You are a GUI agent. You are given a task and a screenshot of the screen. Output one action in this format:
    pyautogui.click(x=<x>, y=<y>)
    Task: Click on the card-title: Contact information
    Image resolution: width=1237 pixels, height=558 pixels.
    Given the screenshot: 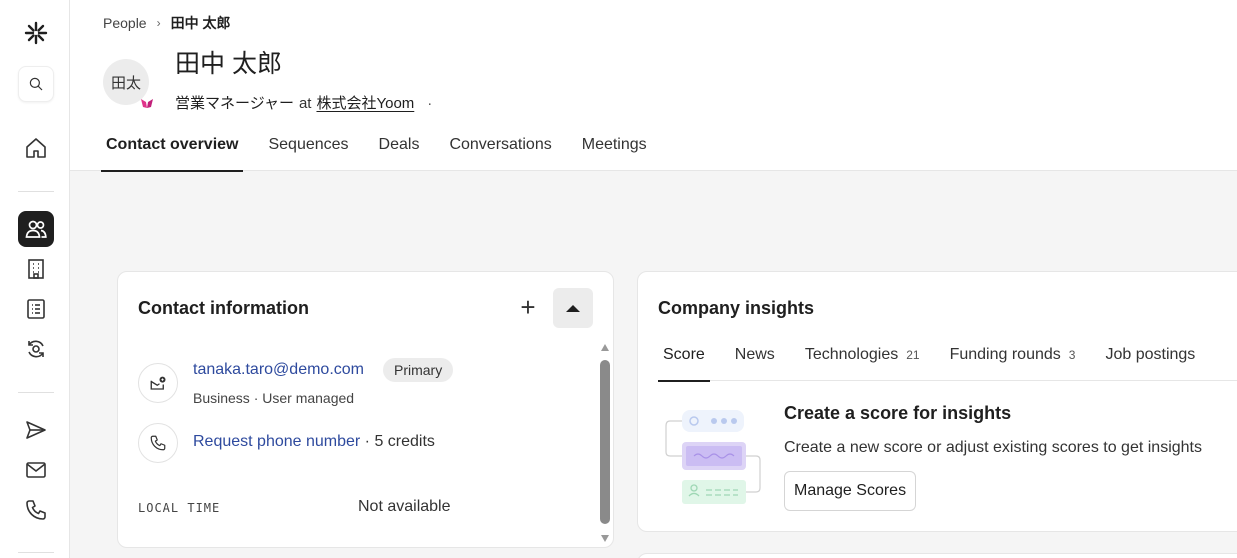 What is the action you would take?
    pyautogui.click(x=223, y=308)
    